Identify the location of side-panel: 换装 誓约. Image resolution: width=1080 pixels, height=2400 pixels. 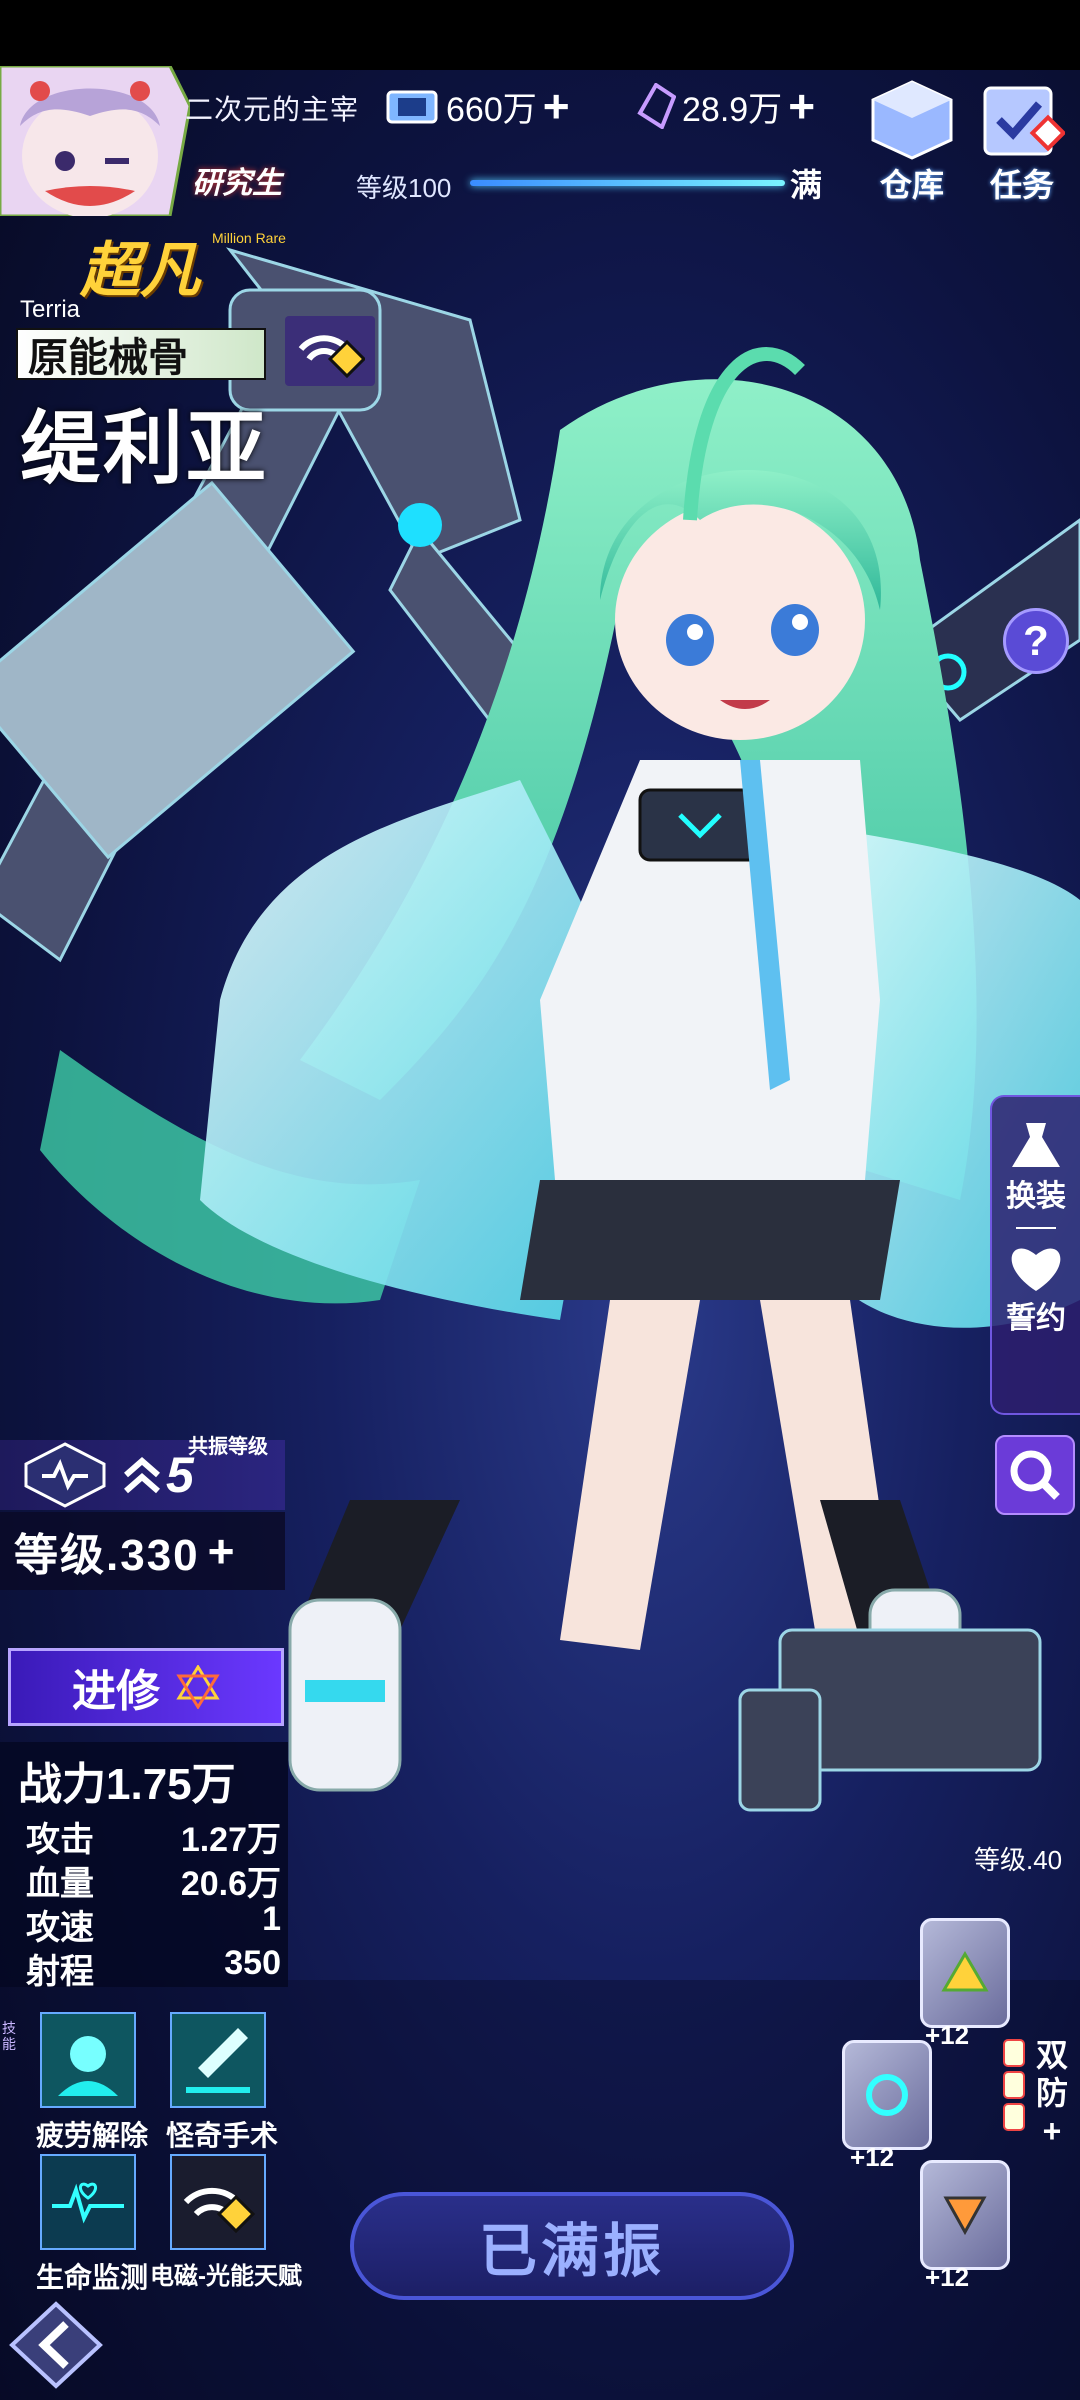
(1035, 1255).